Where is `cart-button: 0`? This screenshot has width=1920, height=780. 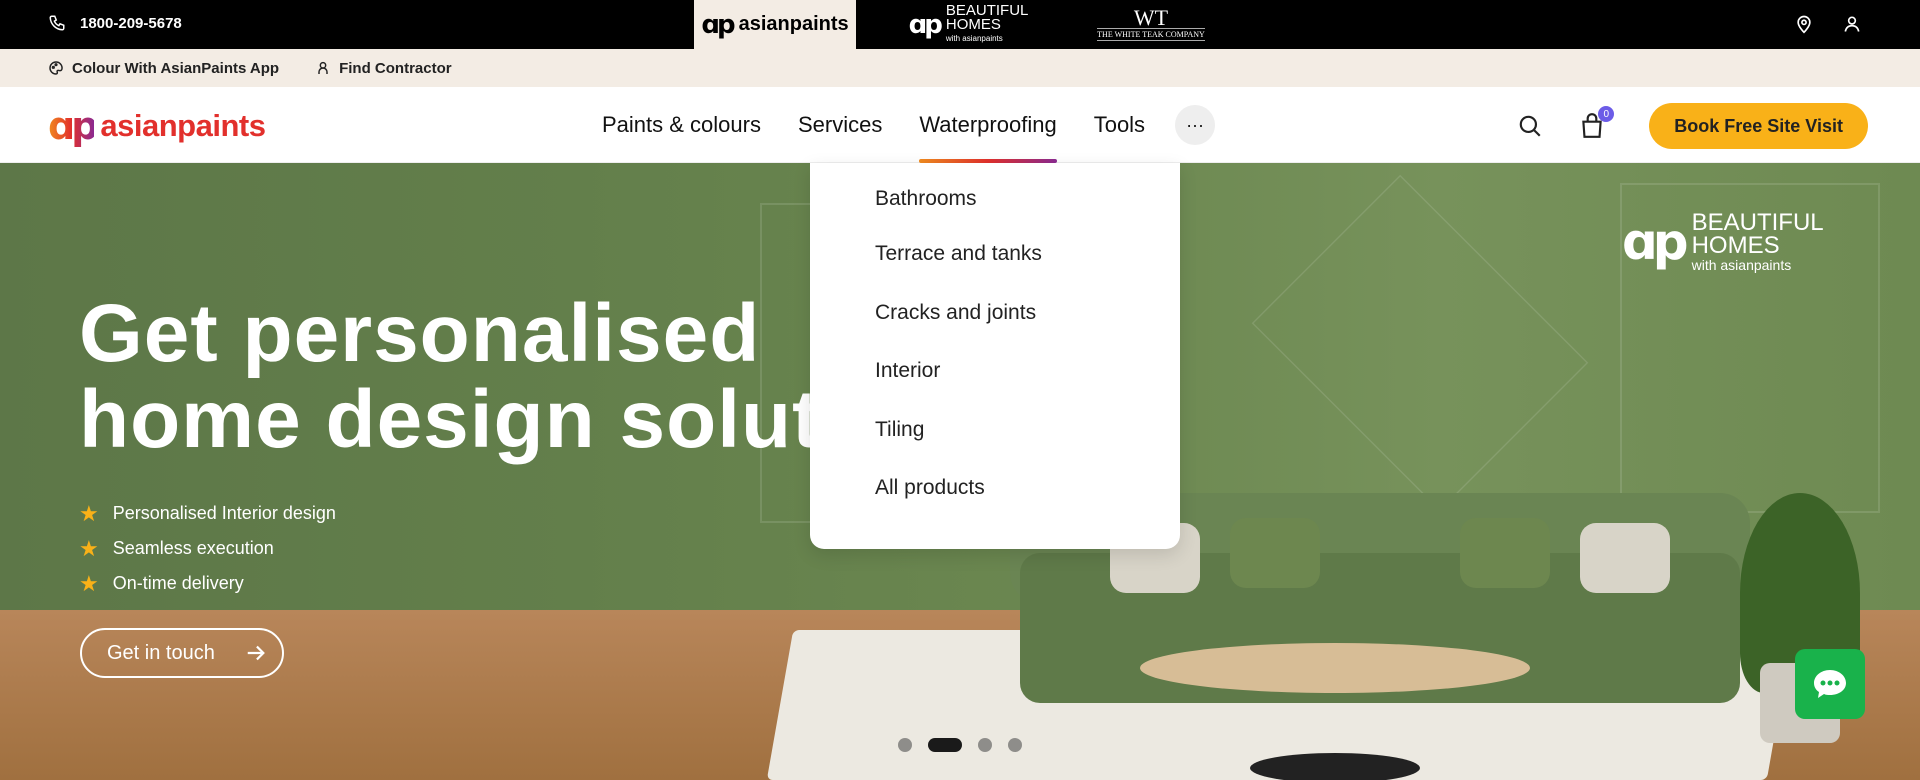 cart-button: 0 is located at coordinates (1597, 123).